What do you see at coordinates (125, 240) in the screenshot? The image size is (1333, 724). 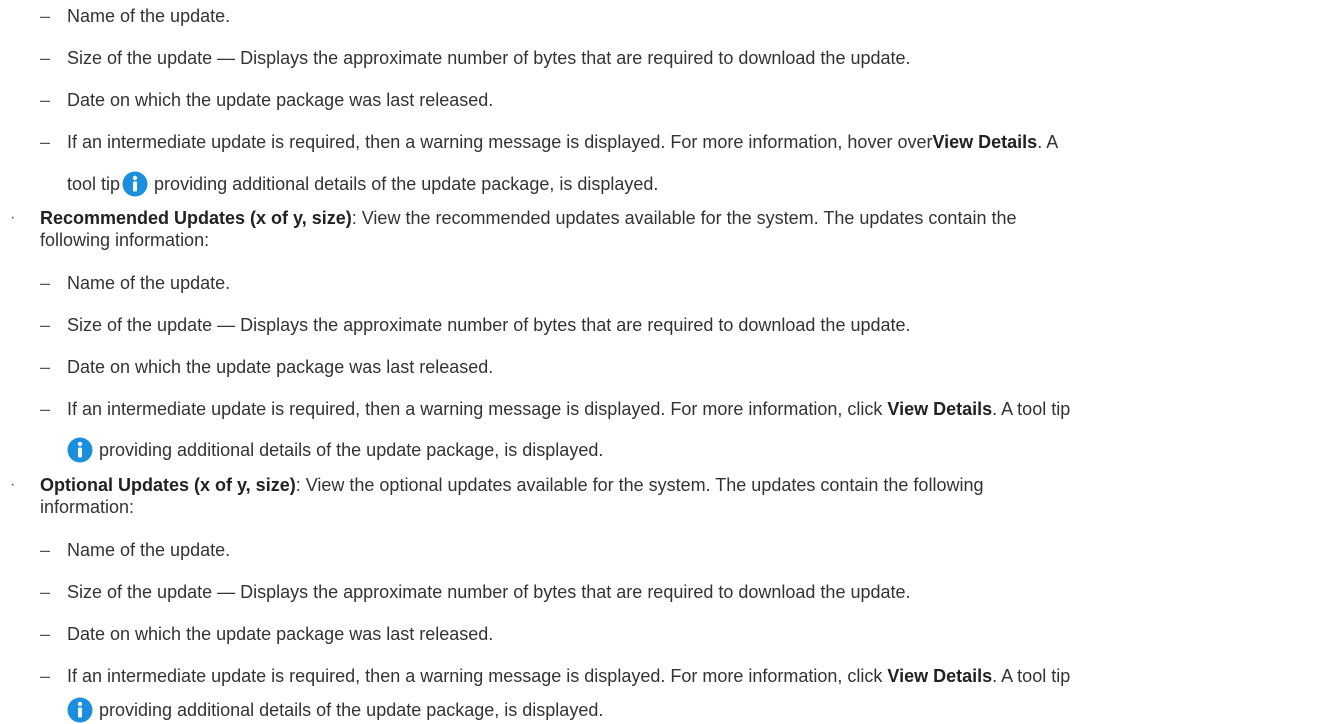 I see `section-description-cont: following information:` at bounding box center [125, 240].